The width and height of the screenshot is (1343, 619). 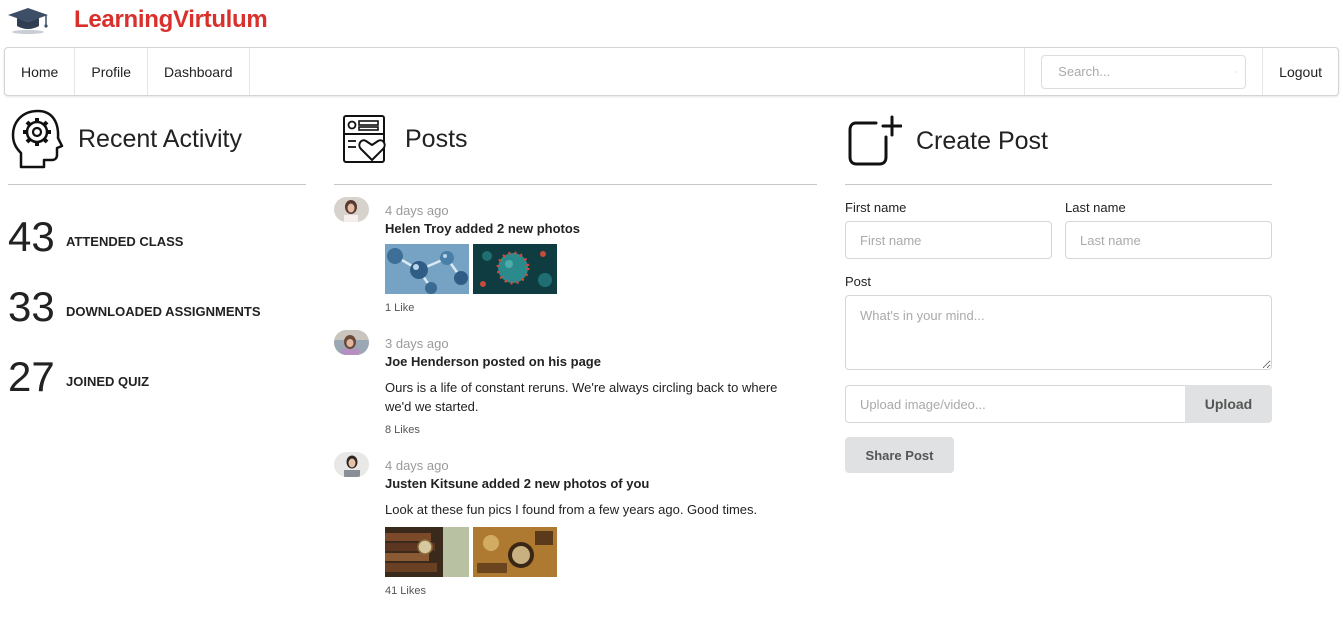 What do you see at coordinates (575, 184) in the screenshot?
I see `posts-divider` at bounding box center [575, 184].